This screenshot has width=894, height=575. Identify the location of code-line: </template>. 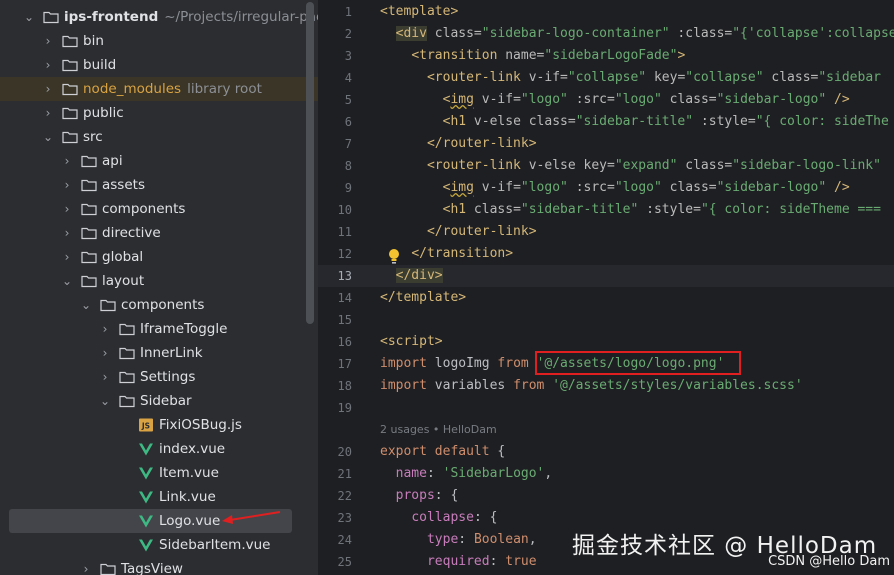
(423, 298).